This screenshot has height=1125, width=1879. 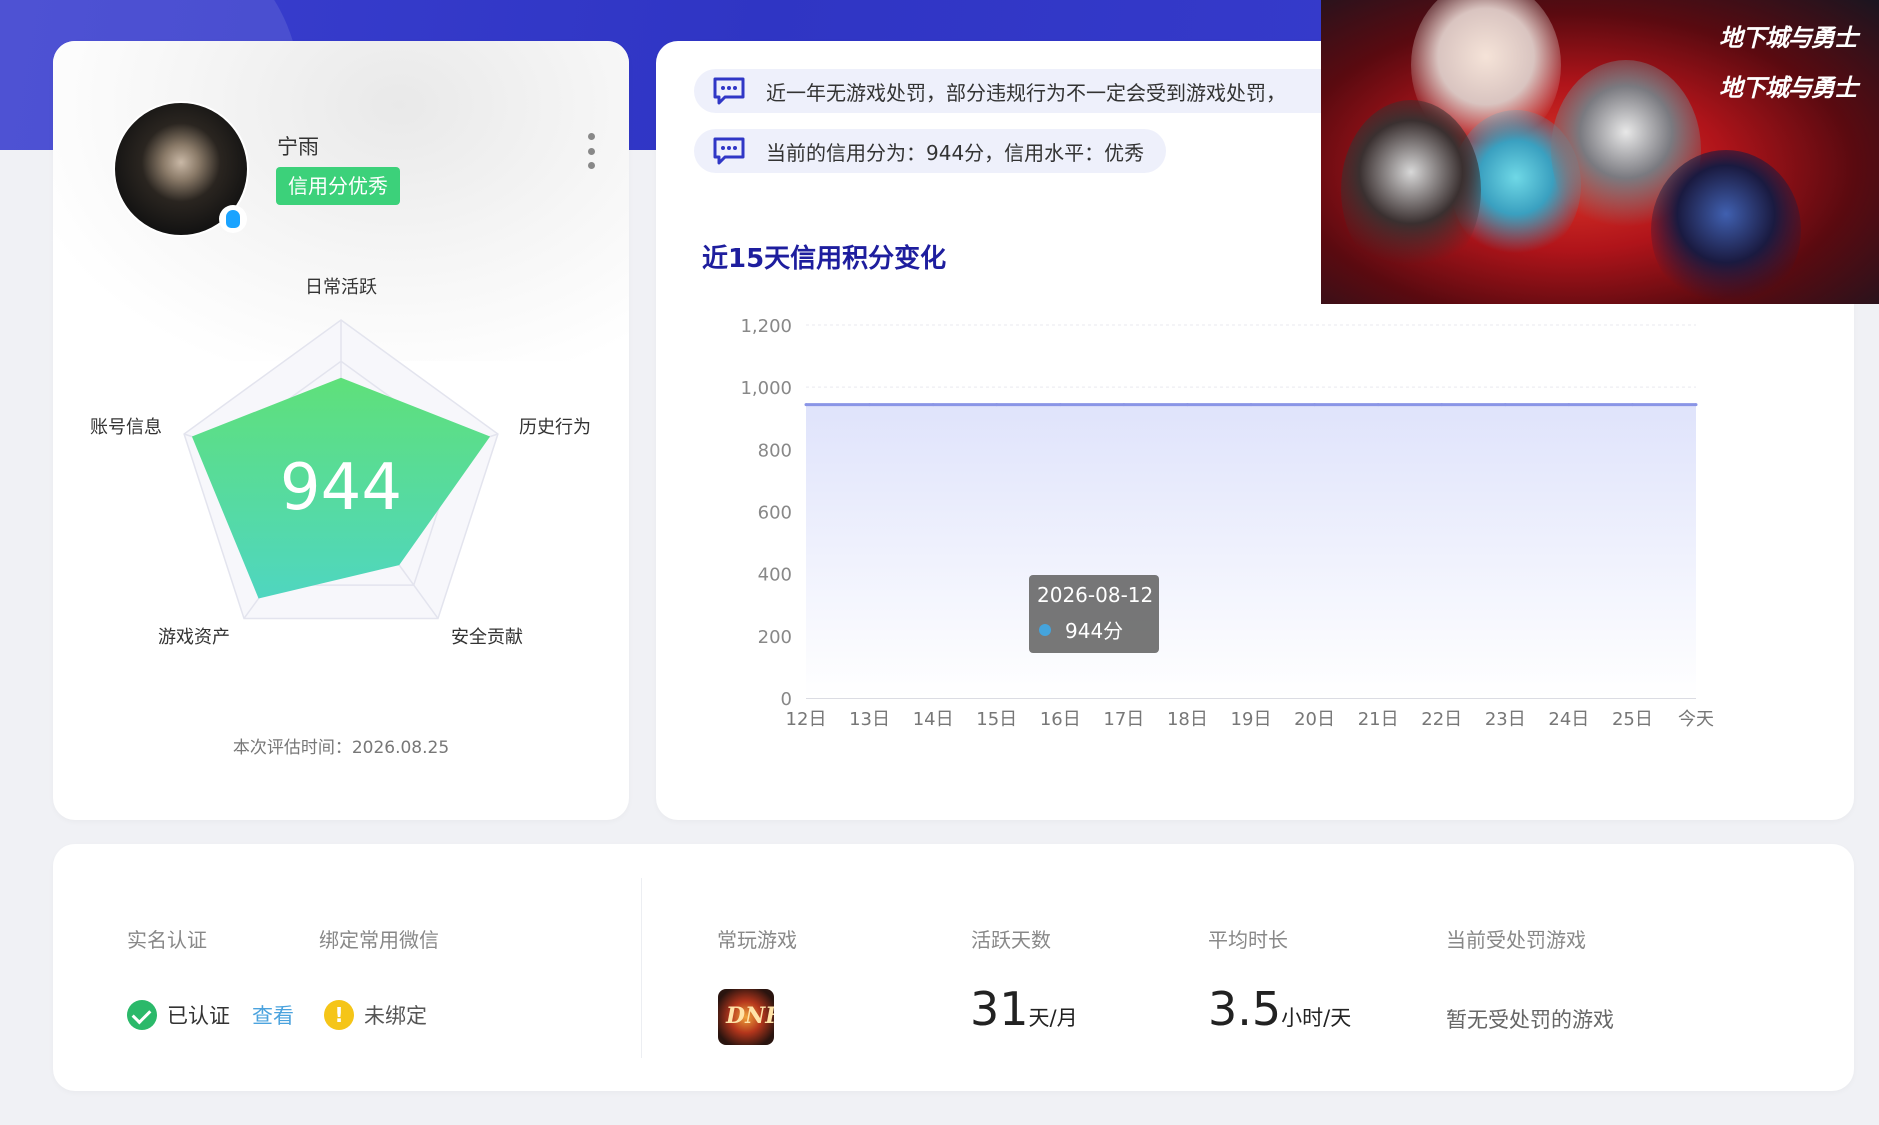 What do you see at coordinates (1696, 719) in the screenshot?
I see `x-tick-label: 今天` at bounding box center [1696, 719].